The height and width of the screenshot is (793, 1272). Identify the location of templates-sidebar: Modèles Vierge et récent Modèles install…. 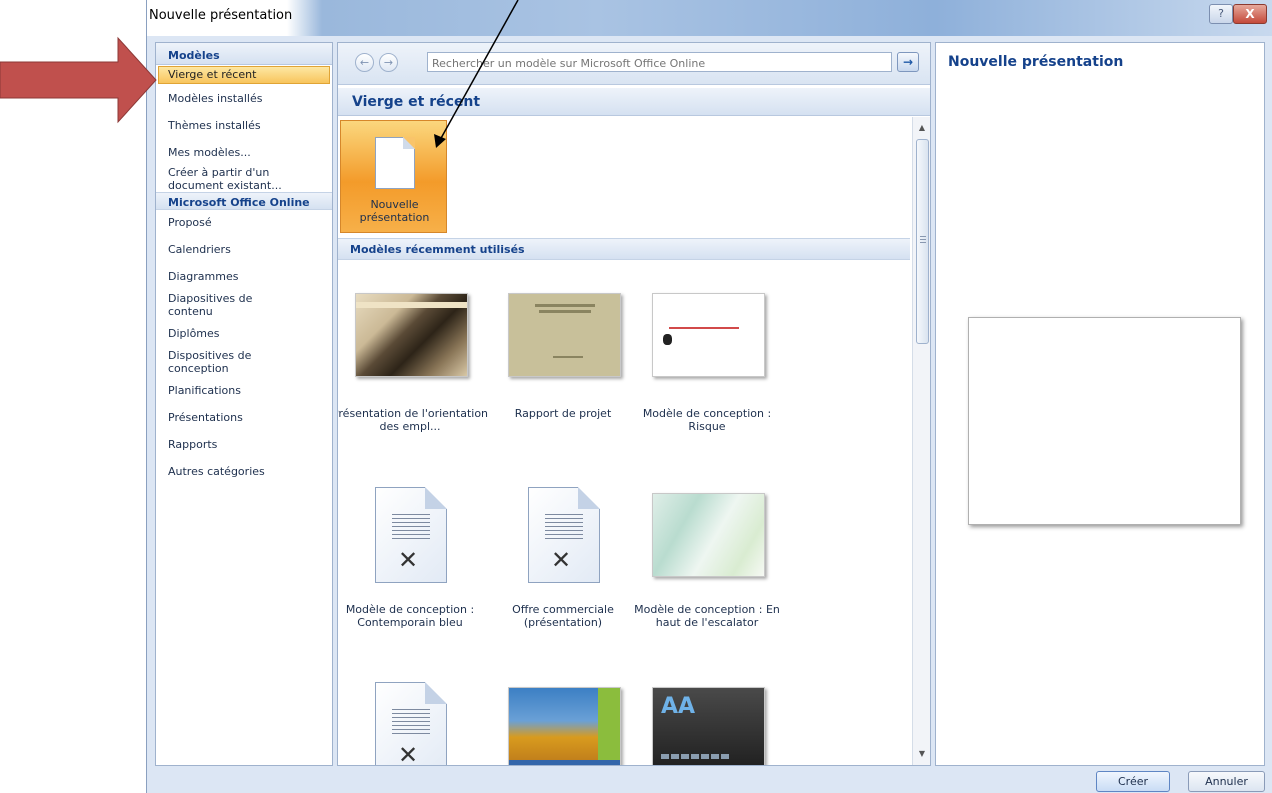
(244, 404).